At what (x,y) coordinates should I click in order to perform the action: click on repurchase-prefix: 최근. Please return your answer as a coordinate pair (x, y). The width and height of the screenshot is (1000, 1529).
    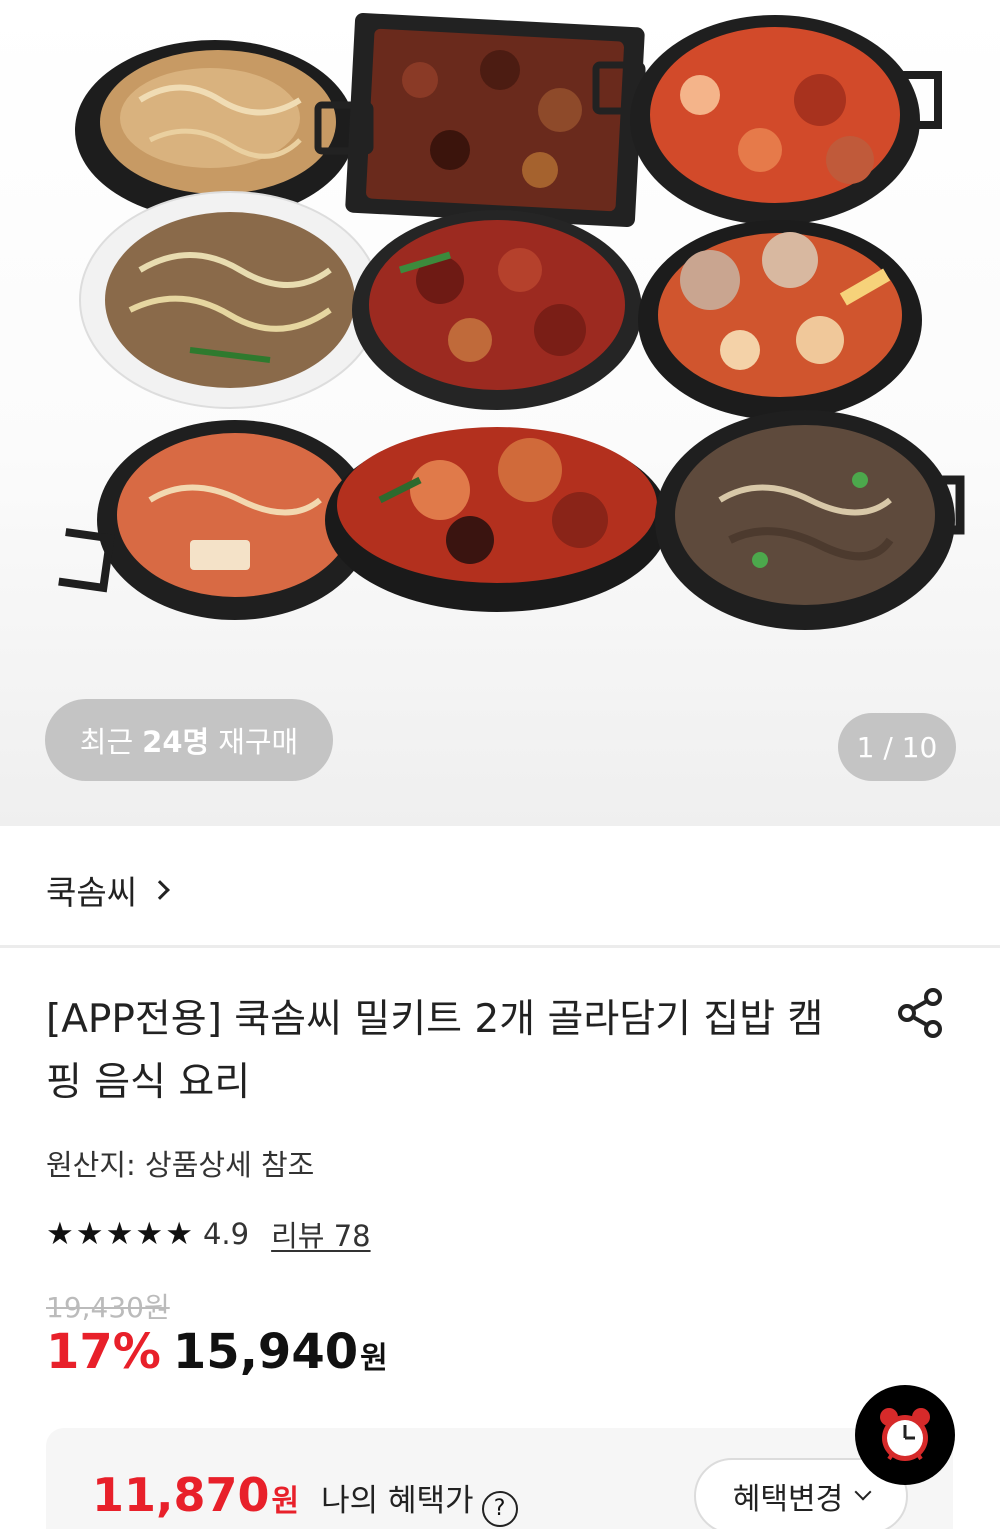
    Looking at the image, I should click on (106, 742).